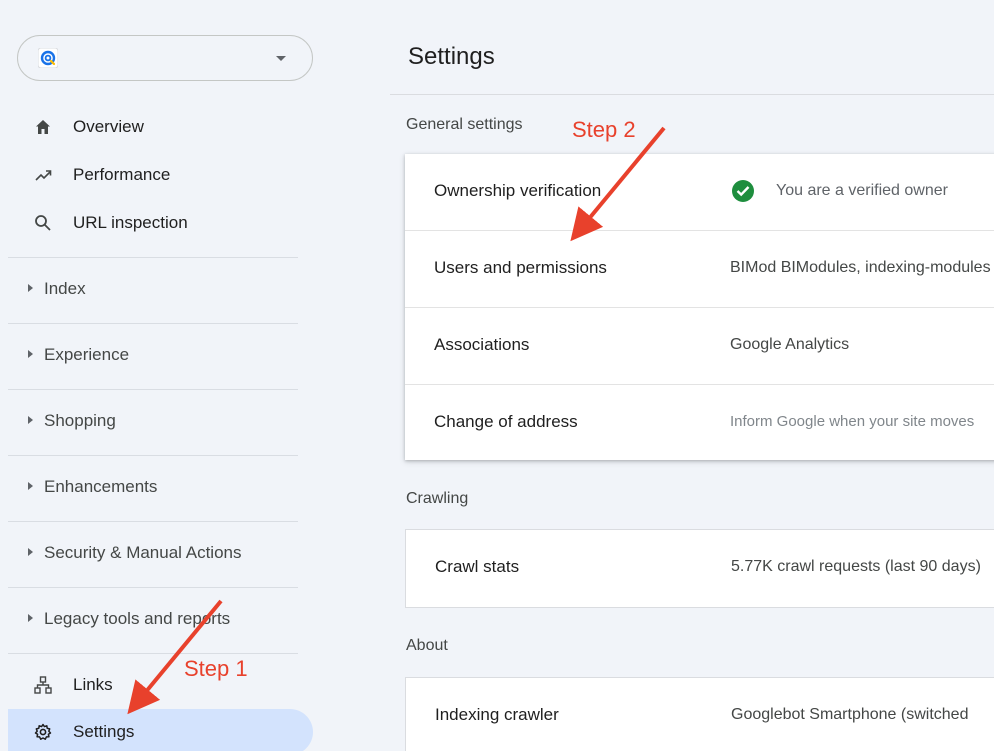 The width and height of the screenshot is (994, 751). I want to click on sidebar-item-url-inspection: URL inspection, so click(160, 223).